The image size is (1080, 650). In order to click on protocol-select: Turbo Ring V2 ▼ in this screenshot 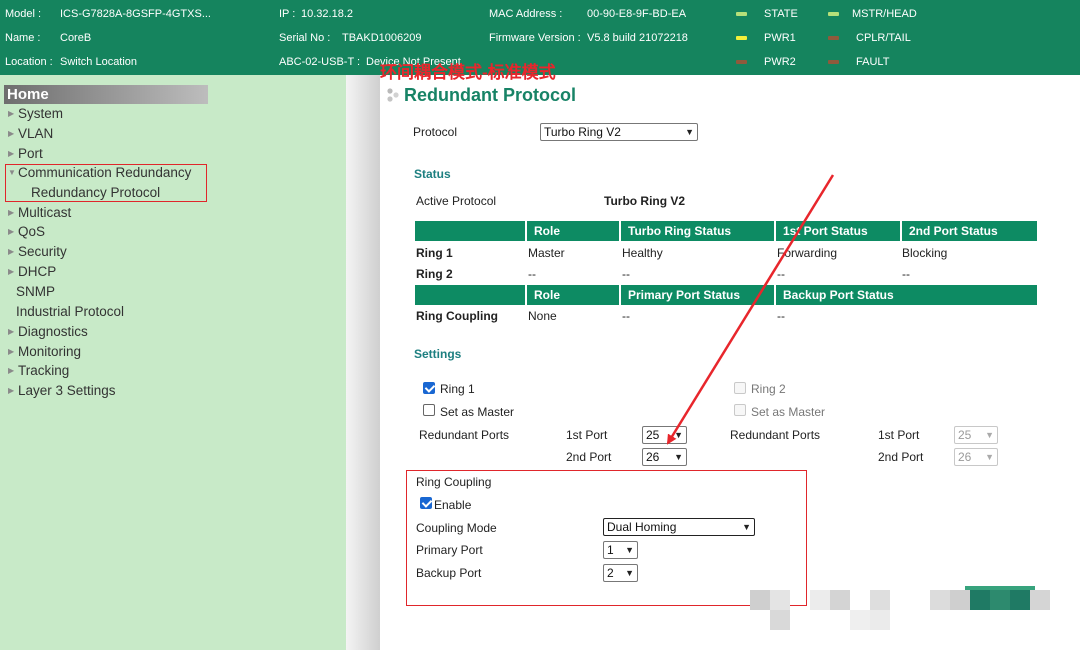, I will do `click(619, 132)`.